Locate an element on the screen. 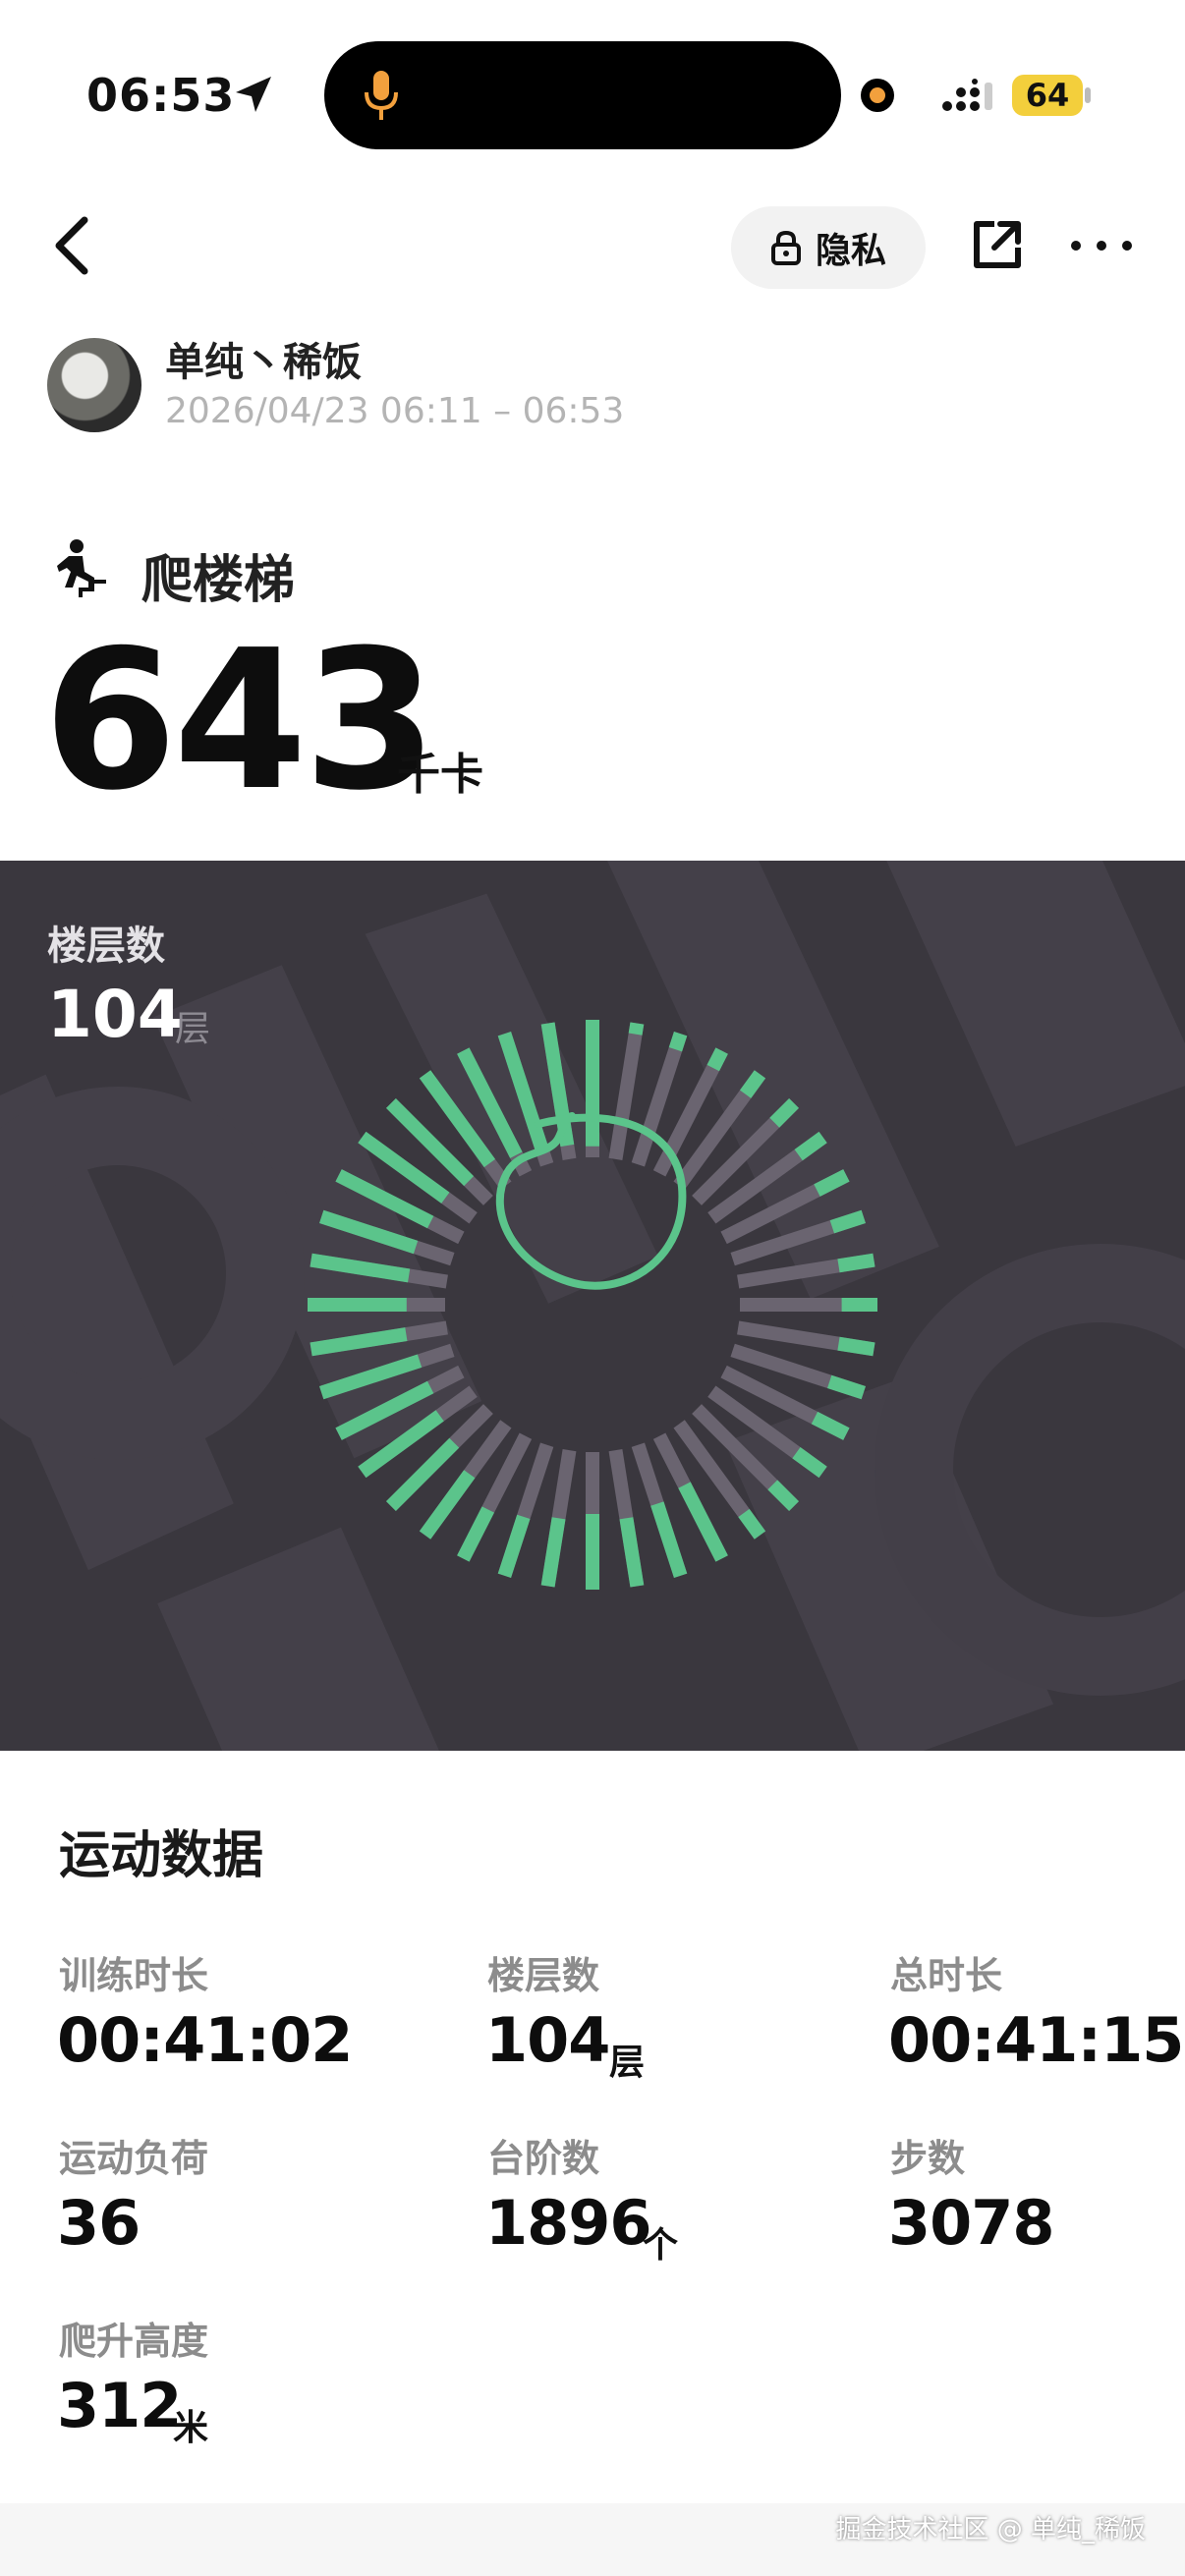 The height and width of the screenshot is (2576, 1185). stat-value-steps-climbed: 1896 is located at coordinates (569, 2223).